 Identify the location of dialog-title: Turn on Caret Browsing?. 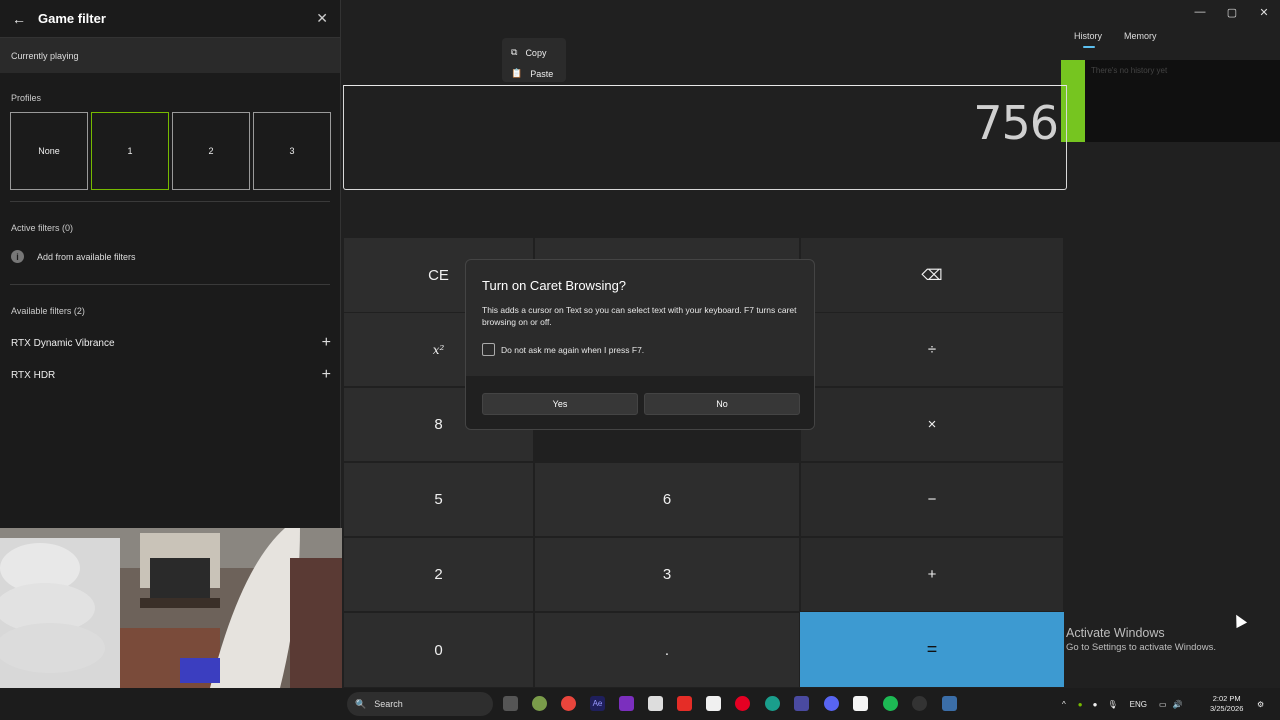
(554, 285).